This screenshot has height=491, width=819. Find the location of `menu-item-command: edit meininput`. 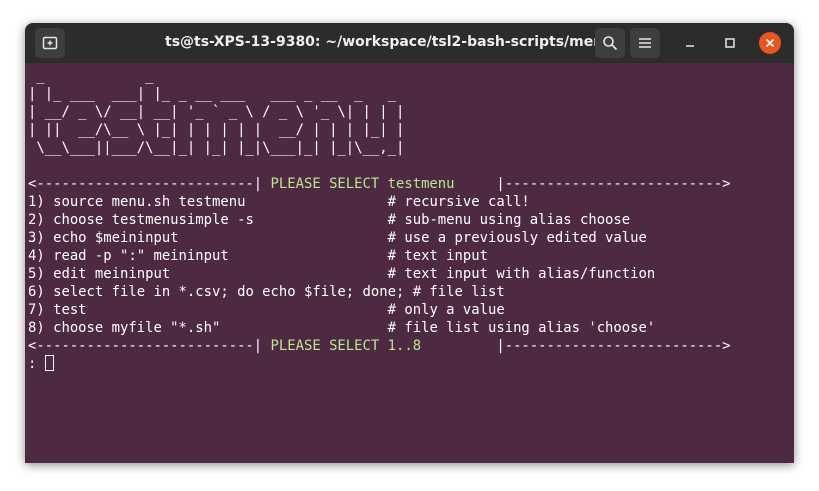

menu-item-command: edit meininput is located at coordinates (216, 274).